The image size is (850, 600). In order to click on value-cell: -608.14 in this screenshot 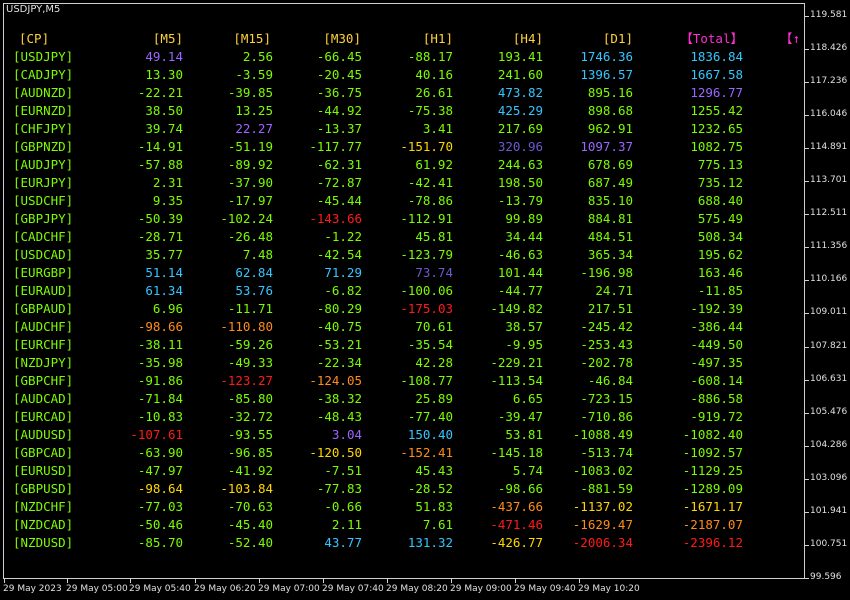, I will do `click(716, 380)`.